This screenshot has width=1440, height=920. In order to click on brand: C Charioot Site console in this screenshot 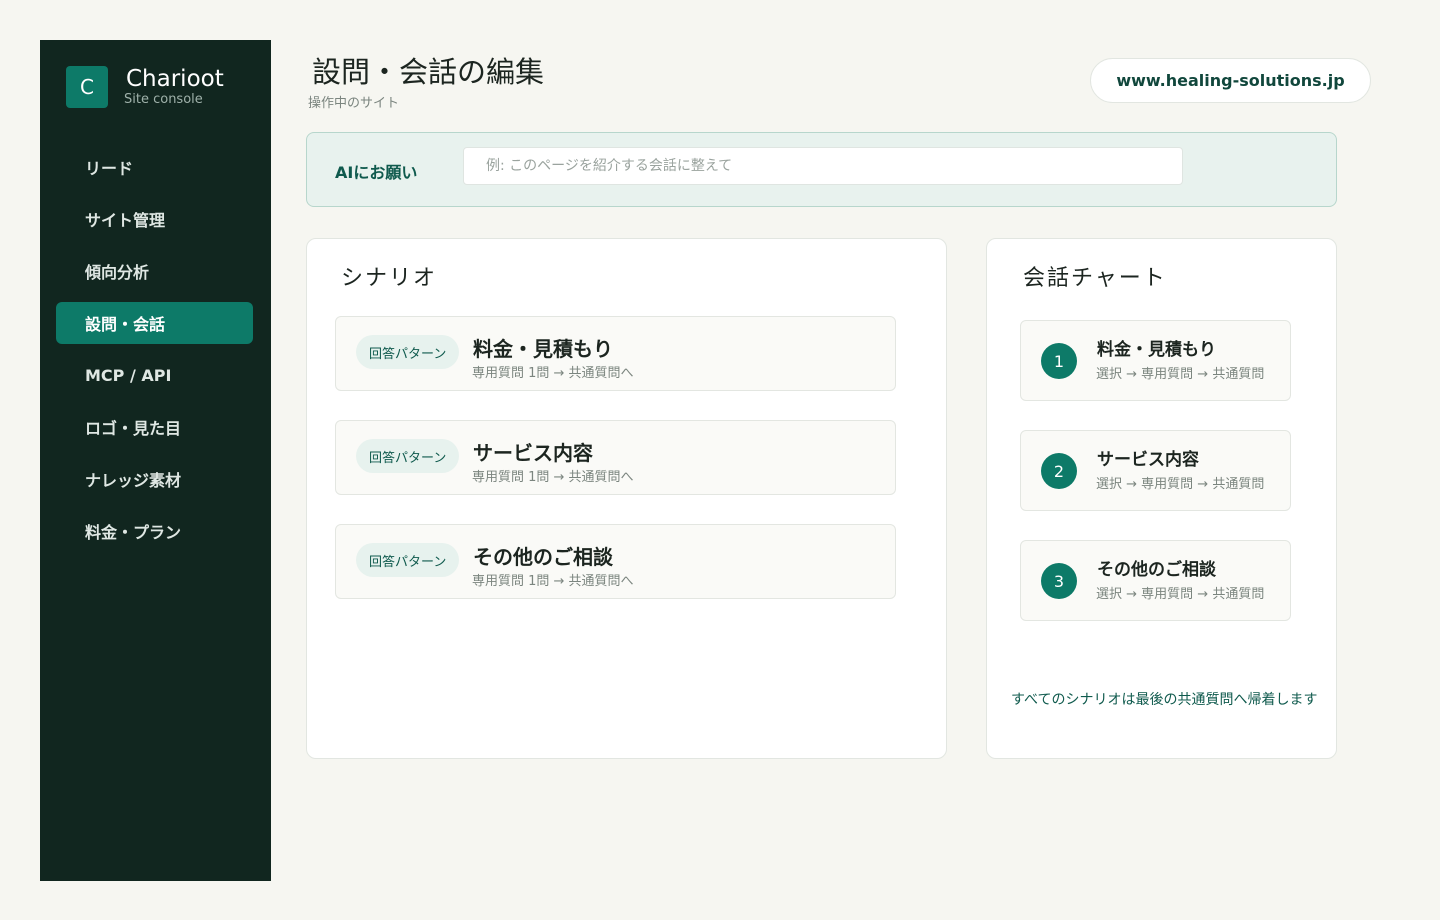, I will do `click(145, 87)`.